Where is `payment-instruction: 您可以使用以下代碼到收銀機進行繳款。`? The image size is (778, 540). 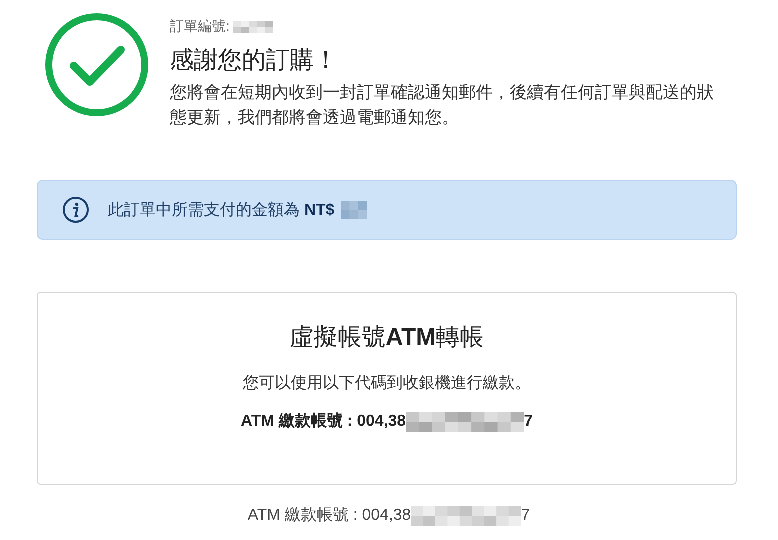
payment-instruction: 您可以使用以下代碼到收銀機進行繳款。 is located at coordinates (387, 384).